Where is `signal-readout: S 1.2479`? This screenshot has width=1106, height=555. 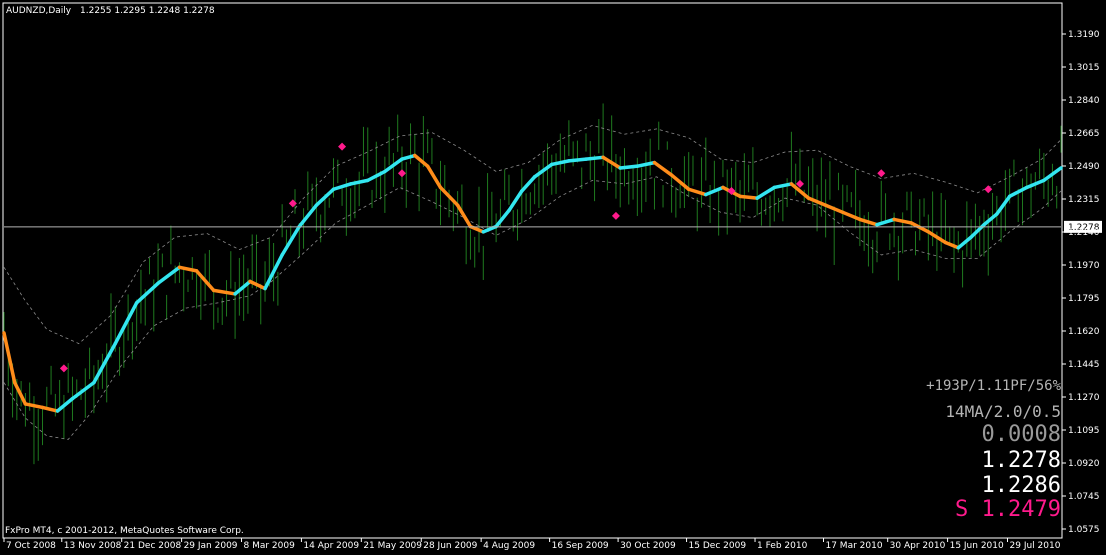 signal-readout: S 1.2479 is located at coordinates (1008, 509).